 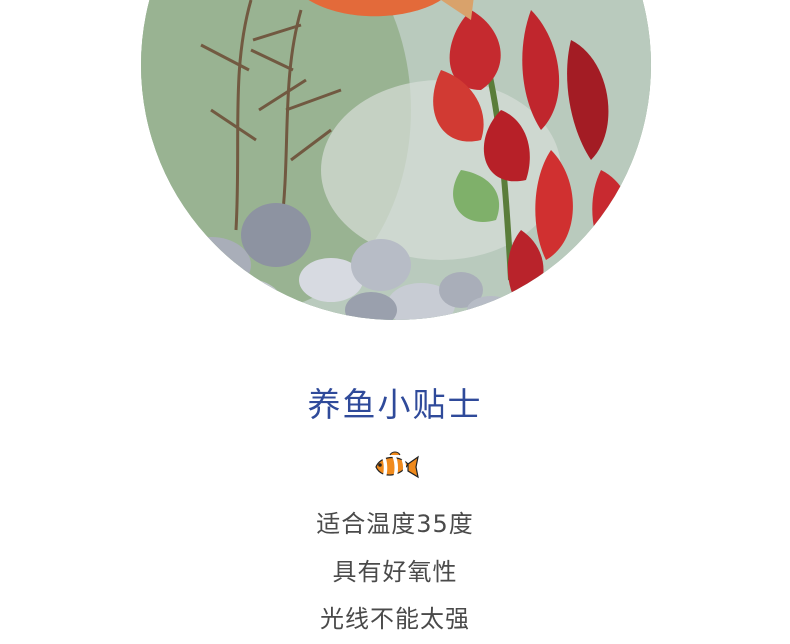 What do you see at coordinates (397, 465) in the screenshot?
I see `clownfish-icon` at bounding box center [397, 465].